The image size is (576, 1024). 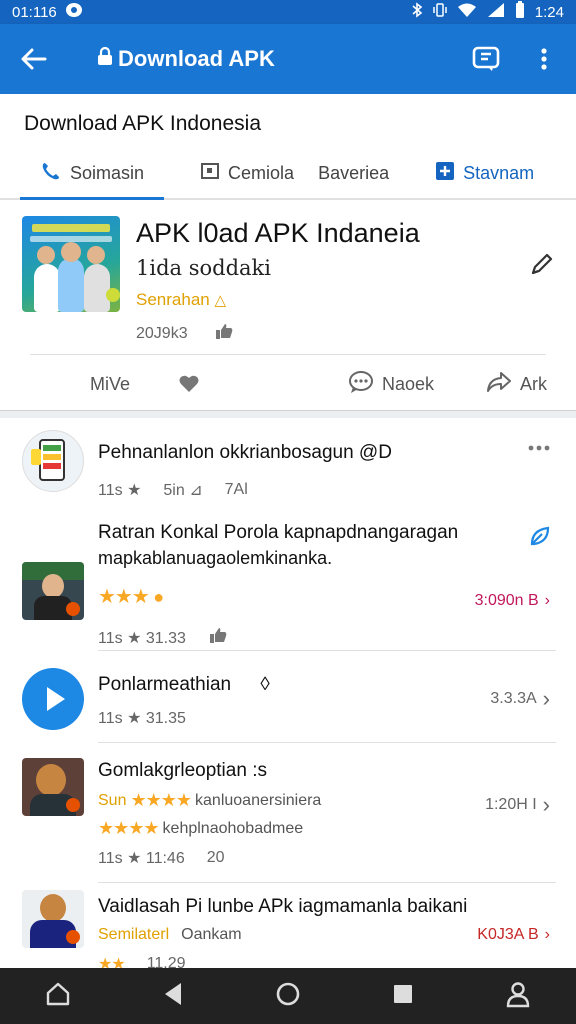 I want to click on list-item-meta: 11s ★ 11:46 20, so click(x=161, y=858).